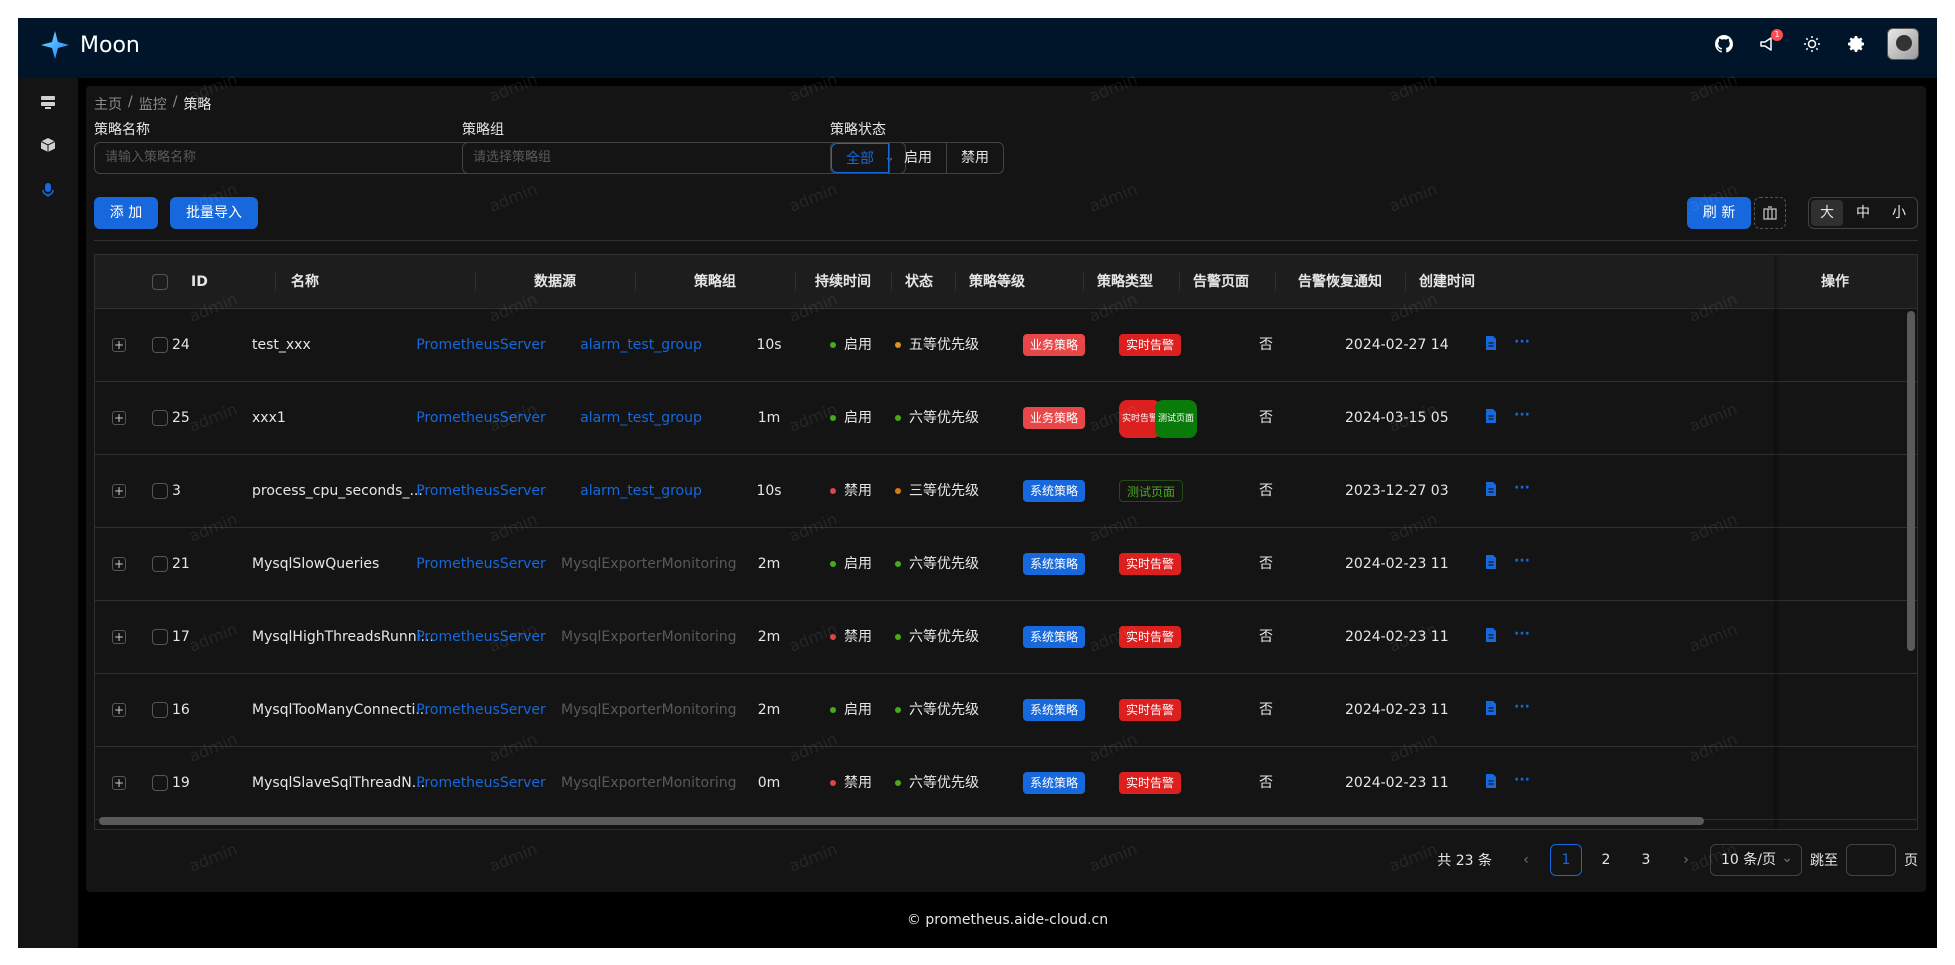 This screenshot has width=1955, height=965. Describe the element at coordinates (199, 282) in the screenshot. I see `col-id: ID` at that location.